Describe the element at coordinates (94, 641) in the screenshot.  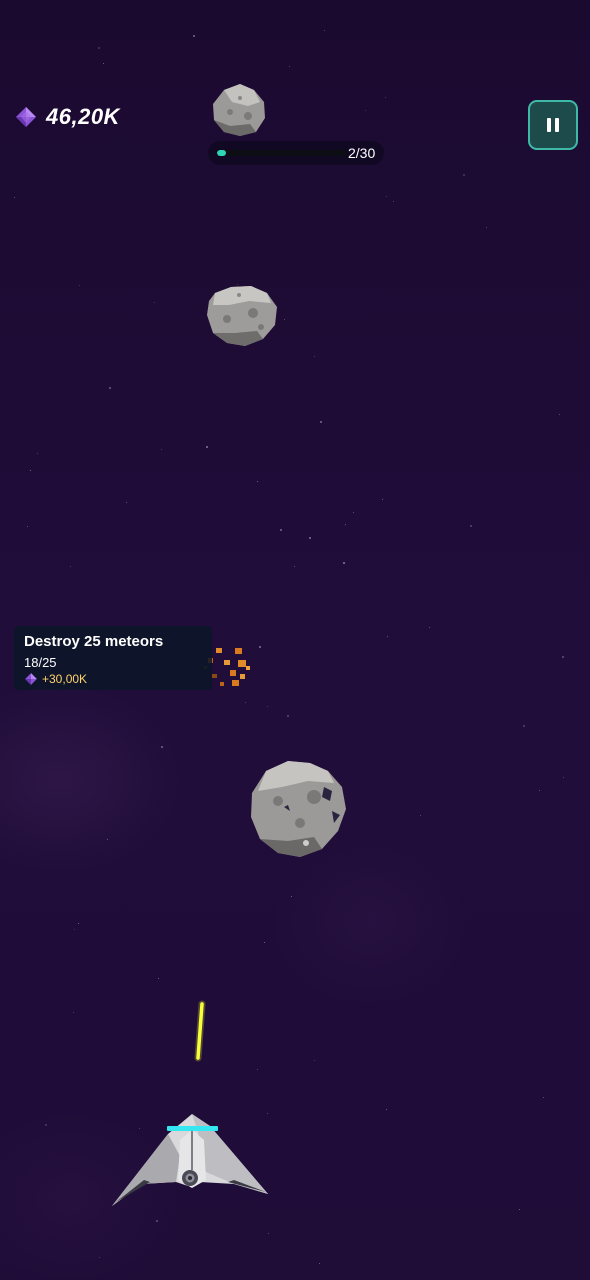
I see `mission-title: Destroy 25 meteors` at that location.